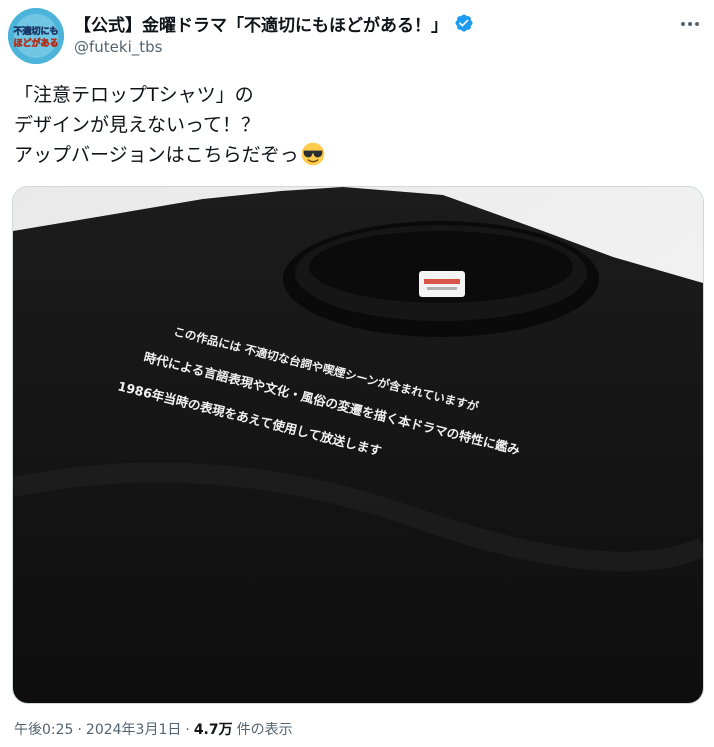 This screenshot has width=714, height=747. Describe the element at coordinates (156, 155) in the screenshot. I see `tweet-line-text: アップバージョンはこちらだぞっ` at that location.